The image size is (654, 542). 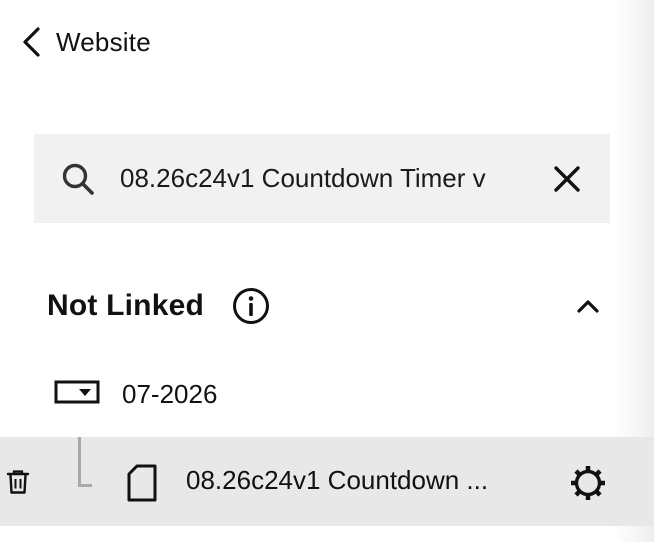 What do you see at coordinates (170, 393) in the screenshot?
I see `folder-label: 07-2026` at bounding box center [170, 393].